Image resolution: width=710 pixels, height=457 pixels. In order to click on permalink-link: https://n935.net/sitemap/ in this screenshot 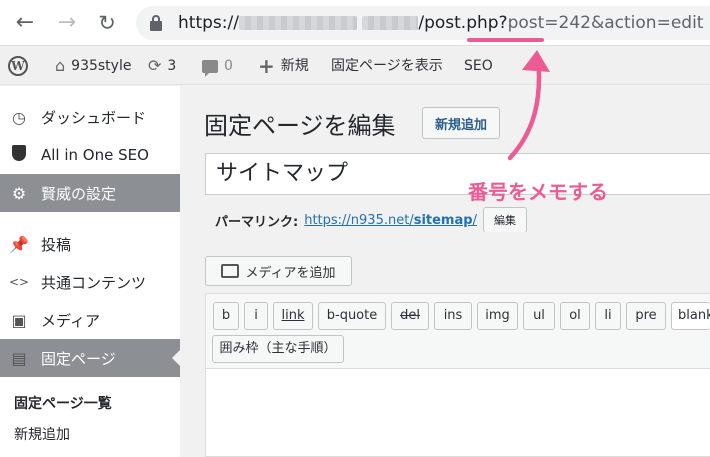, I will do `click(390, 220)`.